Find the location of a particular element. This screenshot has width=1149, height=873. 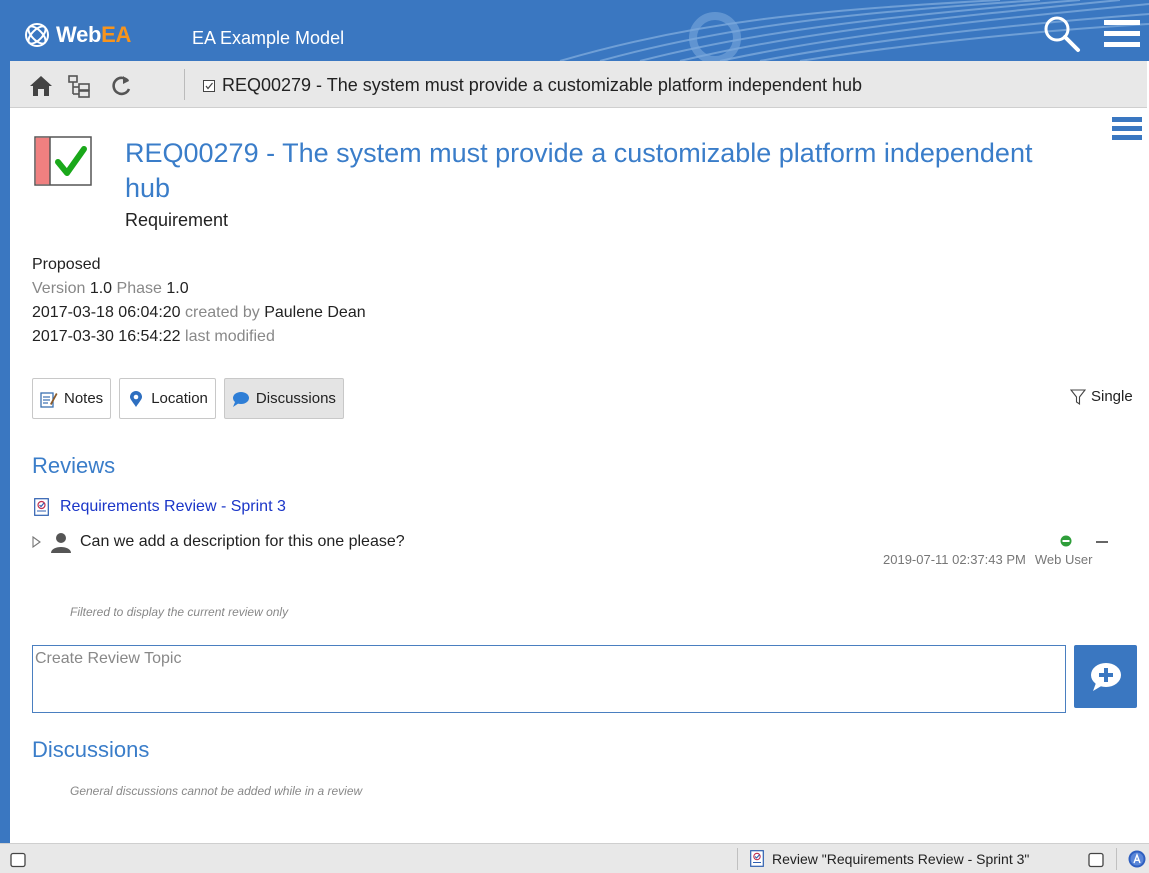

webea-logo: WebEA is located at coordinates (77, 35).